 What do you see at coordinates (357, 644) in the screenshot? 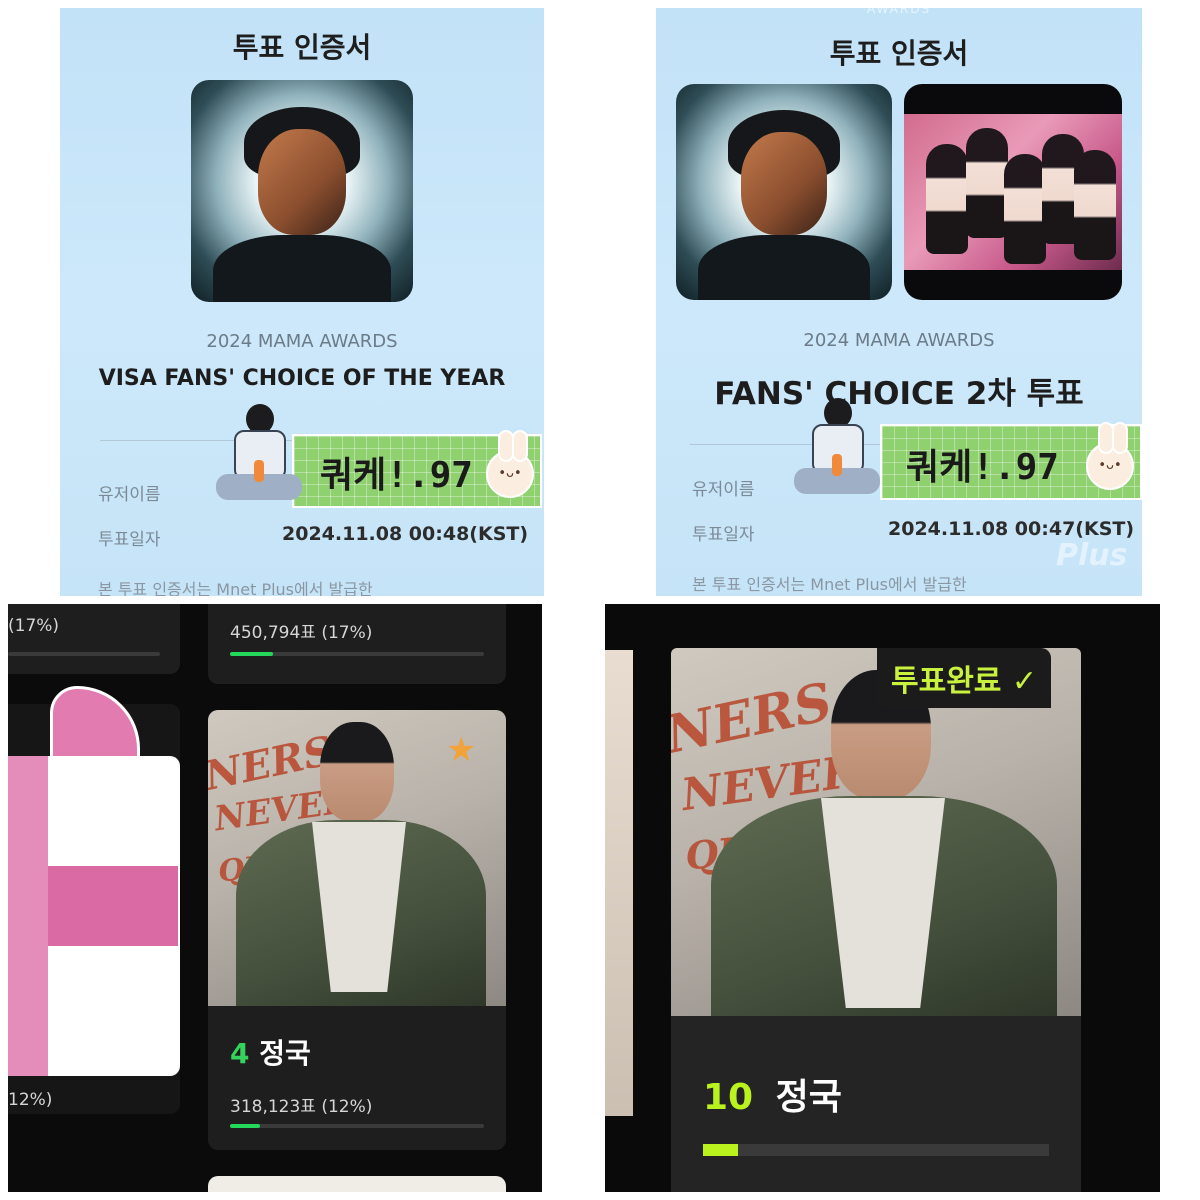
I see `vote-card: 450,794표 (17%)` at bounding box center [357, 644].